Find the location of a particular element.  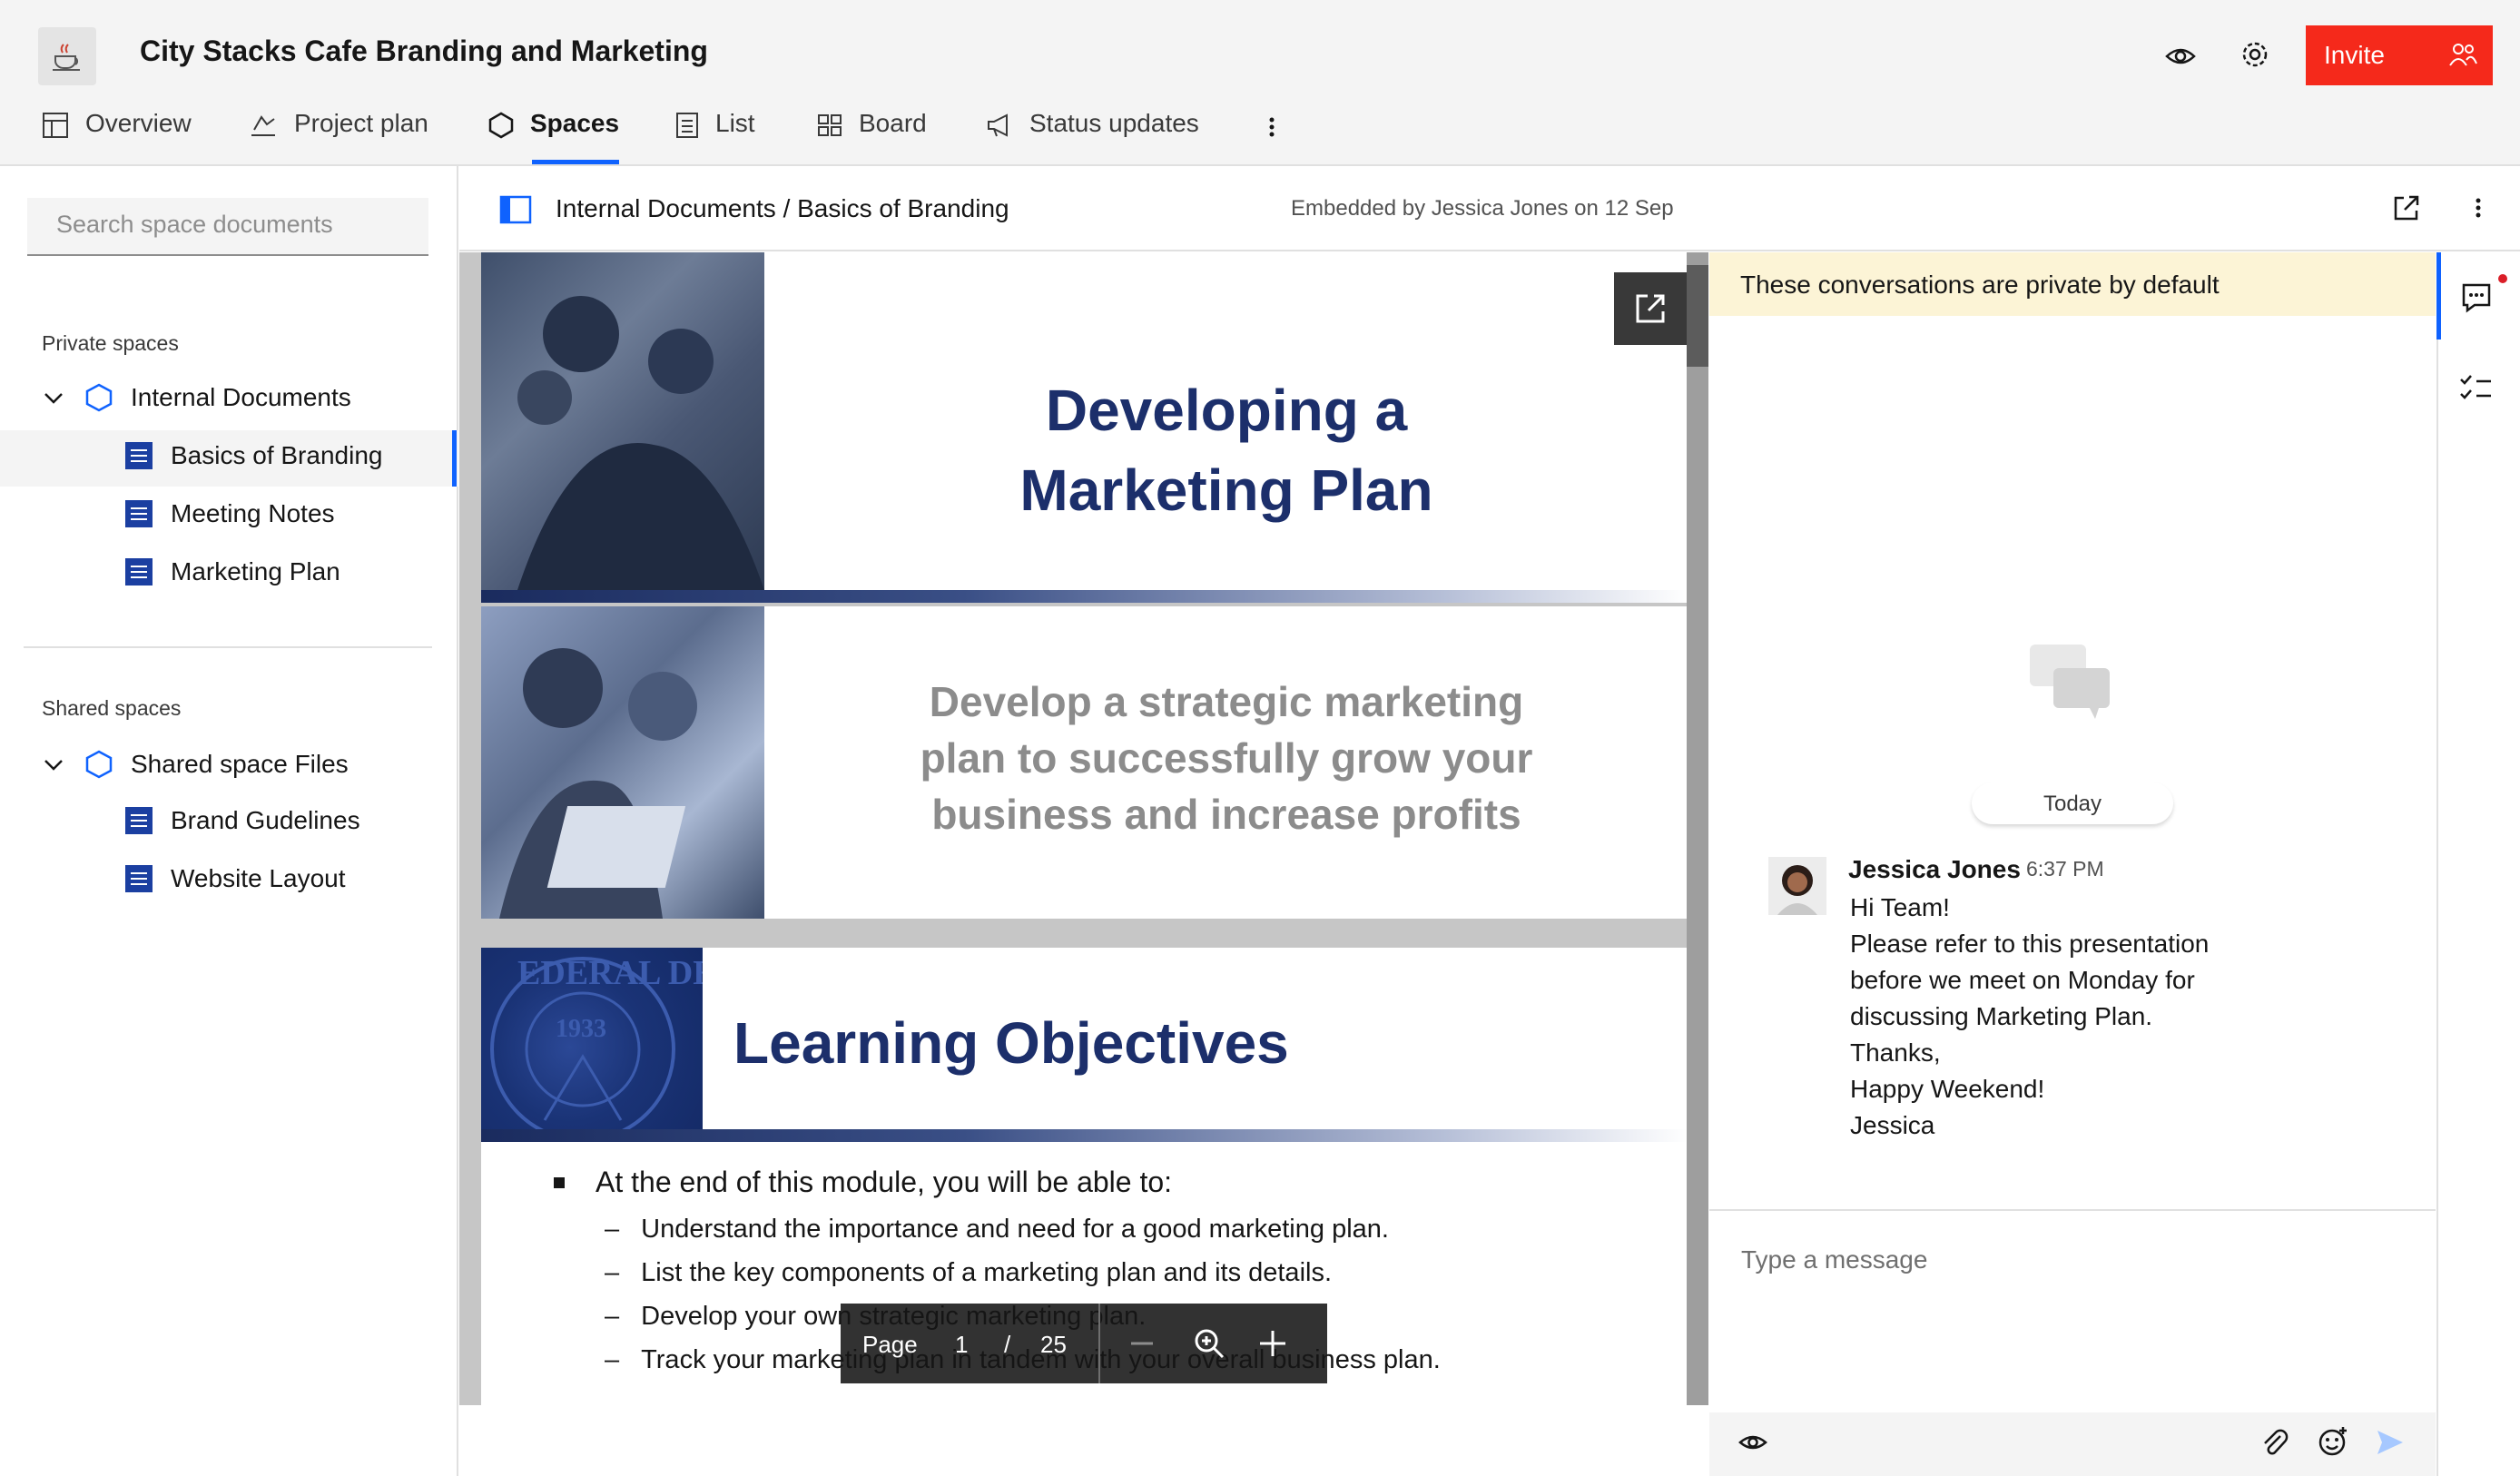

more-tabs-overflow-icon is located at coordinates (1272, 128).